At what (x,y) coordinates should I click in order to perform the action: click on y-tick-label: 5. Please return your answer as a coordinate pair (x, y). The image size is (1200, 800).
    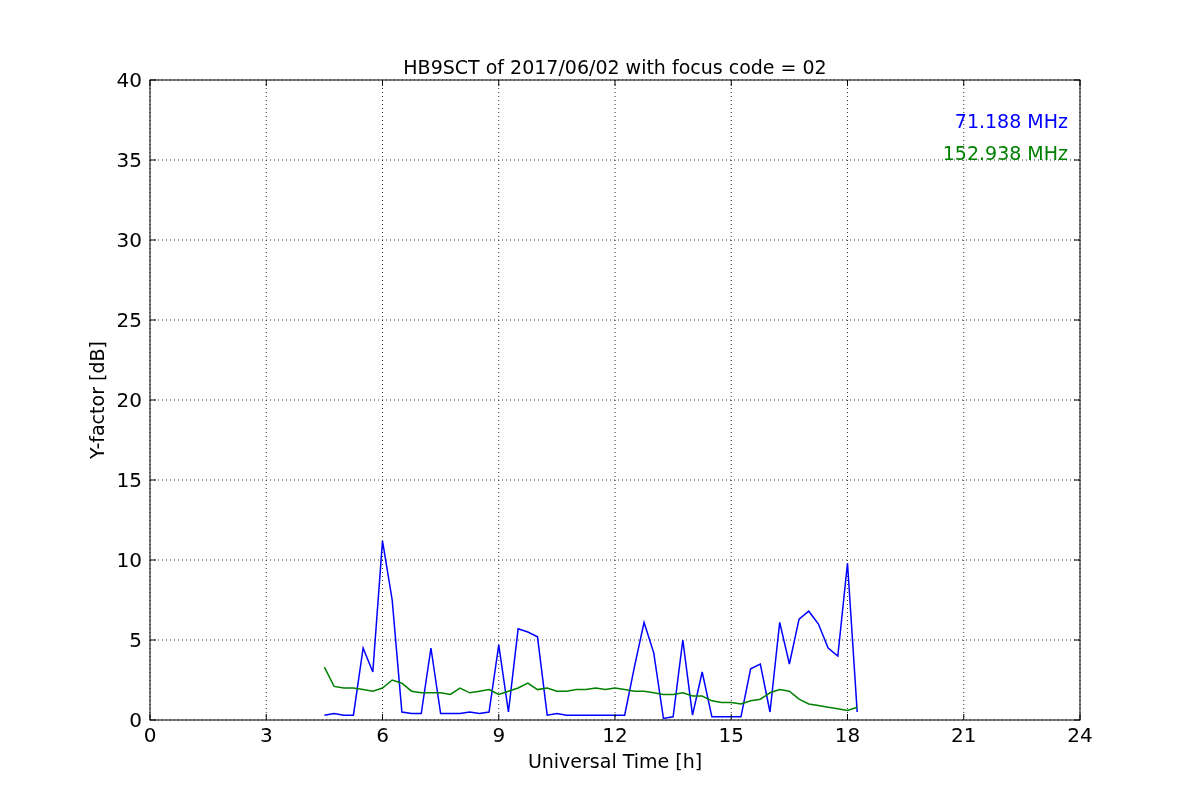
    Looking at the image, I should click on (135, 640).